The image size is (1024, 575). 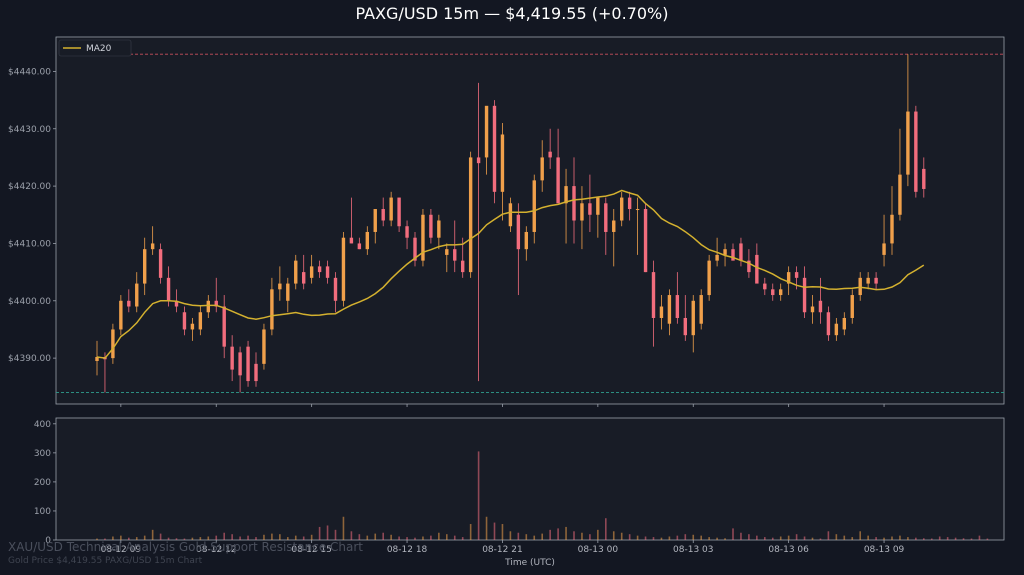 I want to click on price-tick-label: $4420.00, so click(x=29, y=187).